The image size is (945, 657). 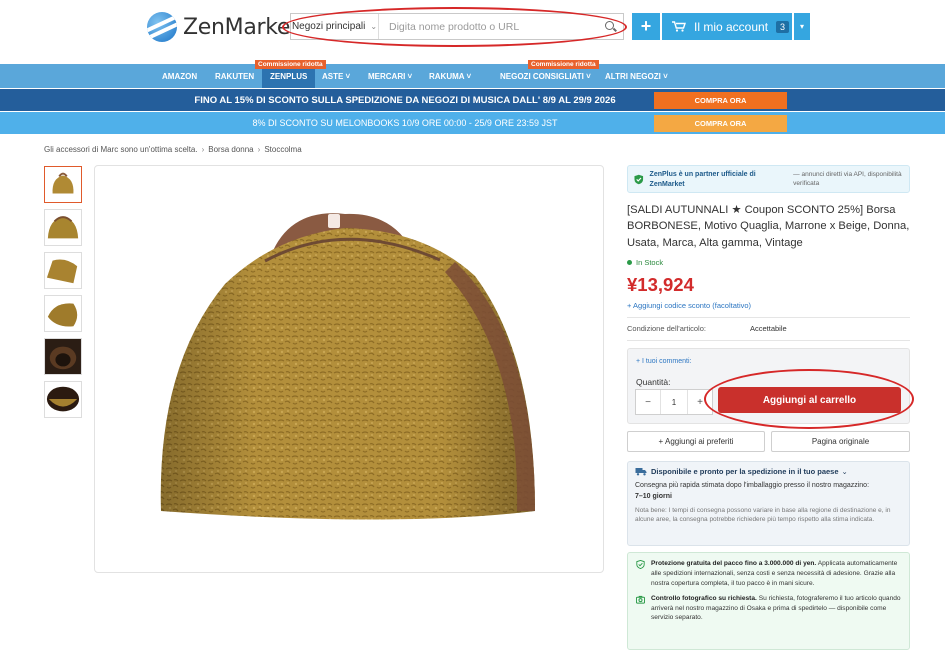 I want to click on nav-item-mercari: MERCARI ˅, so click(x=390, y=76).